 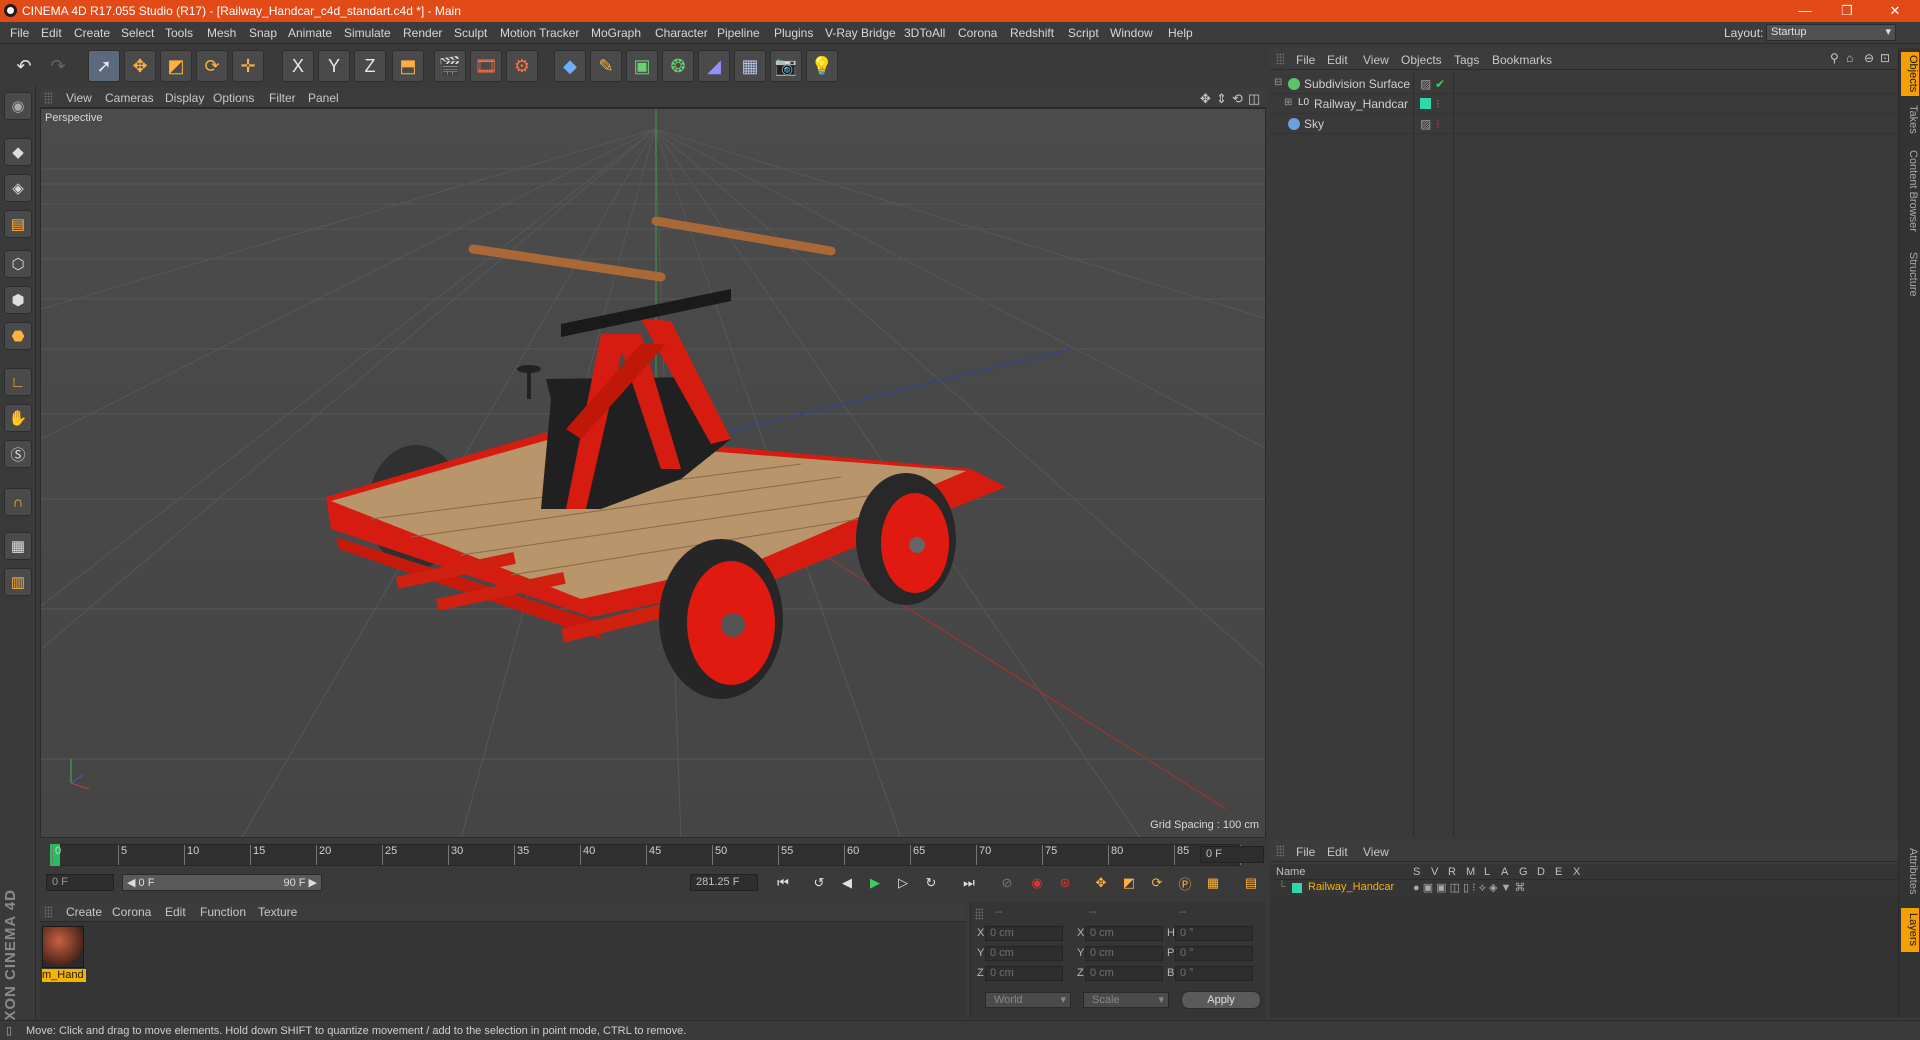 What do you see at coordinates (1101, 883) in the screenshot?
I see `key-position-icon: ✥` at bounding box center [1101, 883].